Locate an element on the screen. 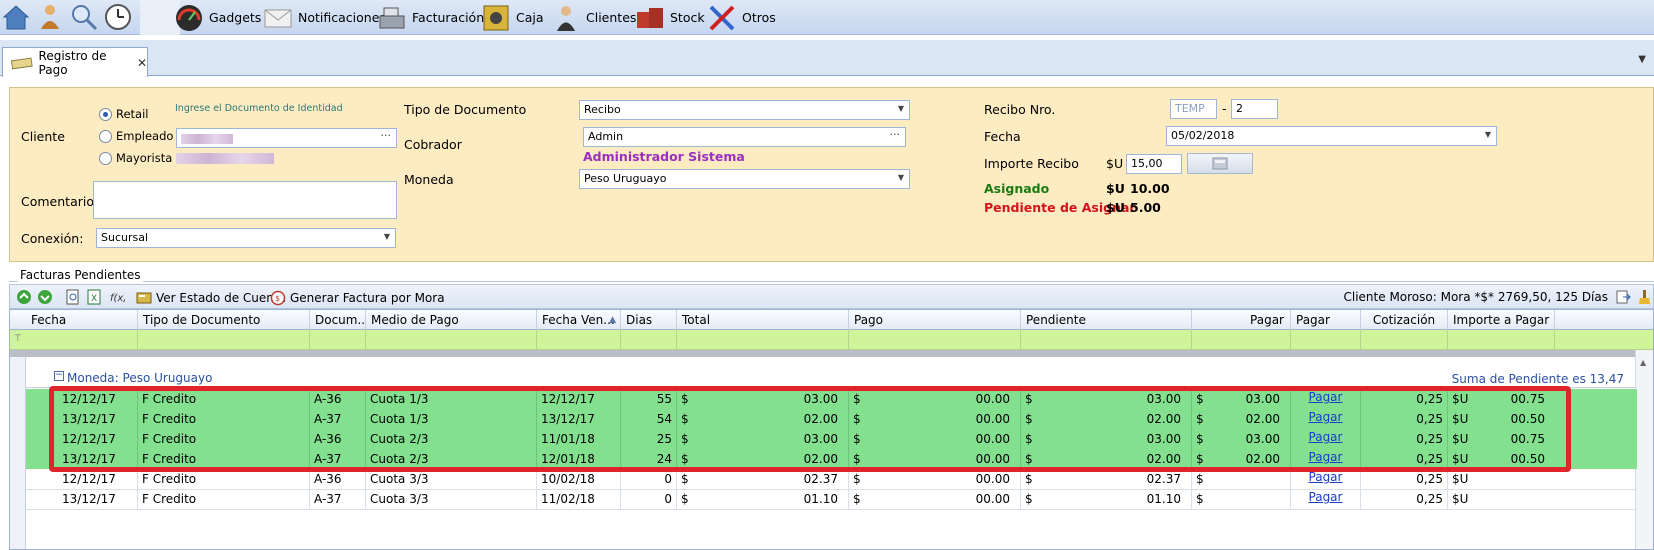 This screenshot has width=1654, height=550. toolbar-stock: Stock is located at coordinates (669, 17).